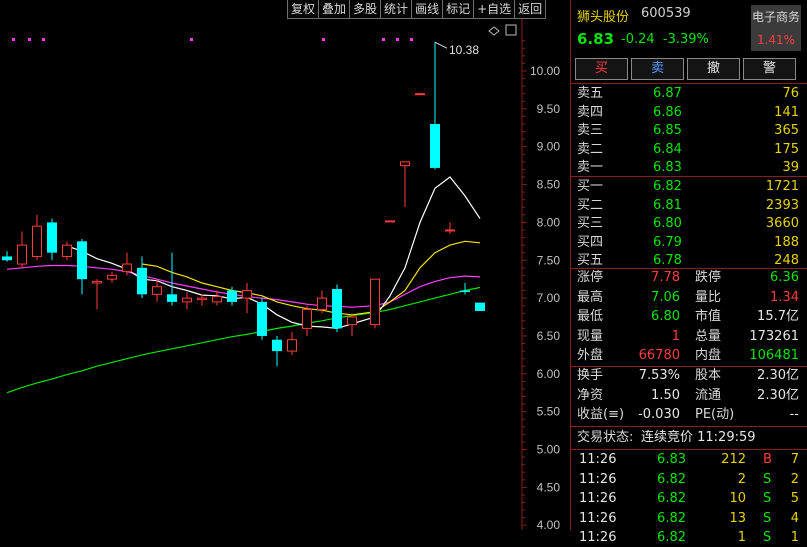 Image resolution: width=807 pixels, height=547 pixels. I want to click on chart-toolbar: 复权 叠加 多股 统计 画线 标记 +自选 返回, so click(417, 9).